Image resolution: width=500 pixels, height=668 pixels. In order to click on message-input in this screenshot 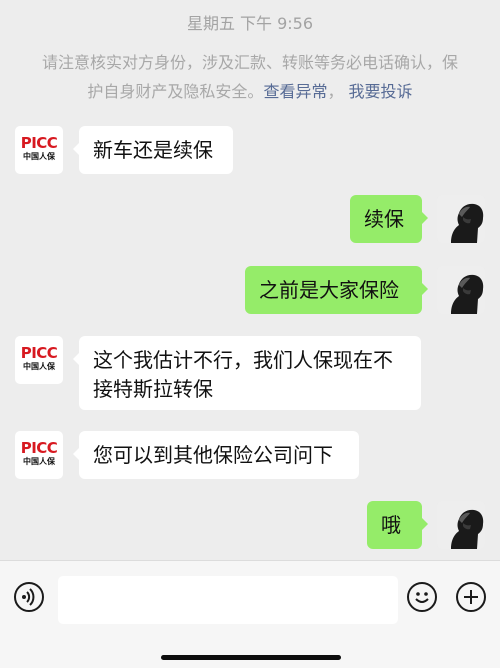, I will do `click(228, 600)`.